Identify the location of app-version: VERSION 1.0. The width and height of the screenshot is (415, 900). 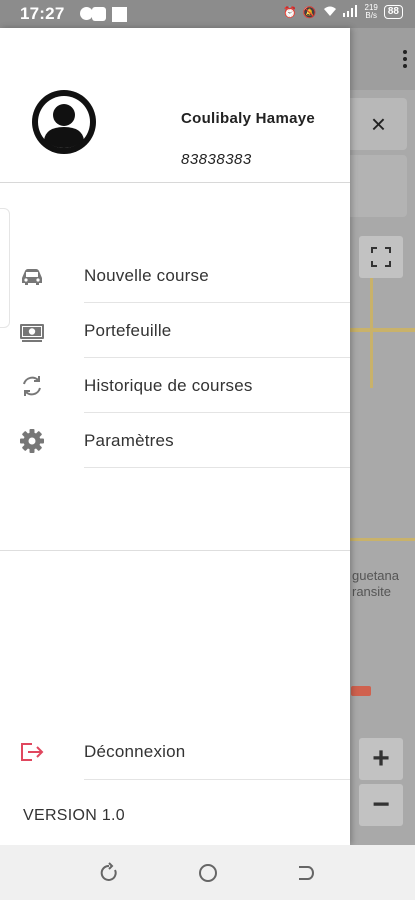
(74, 815).